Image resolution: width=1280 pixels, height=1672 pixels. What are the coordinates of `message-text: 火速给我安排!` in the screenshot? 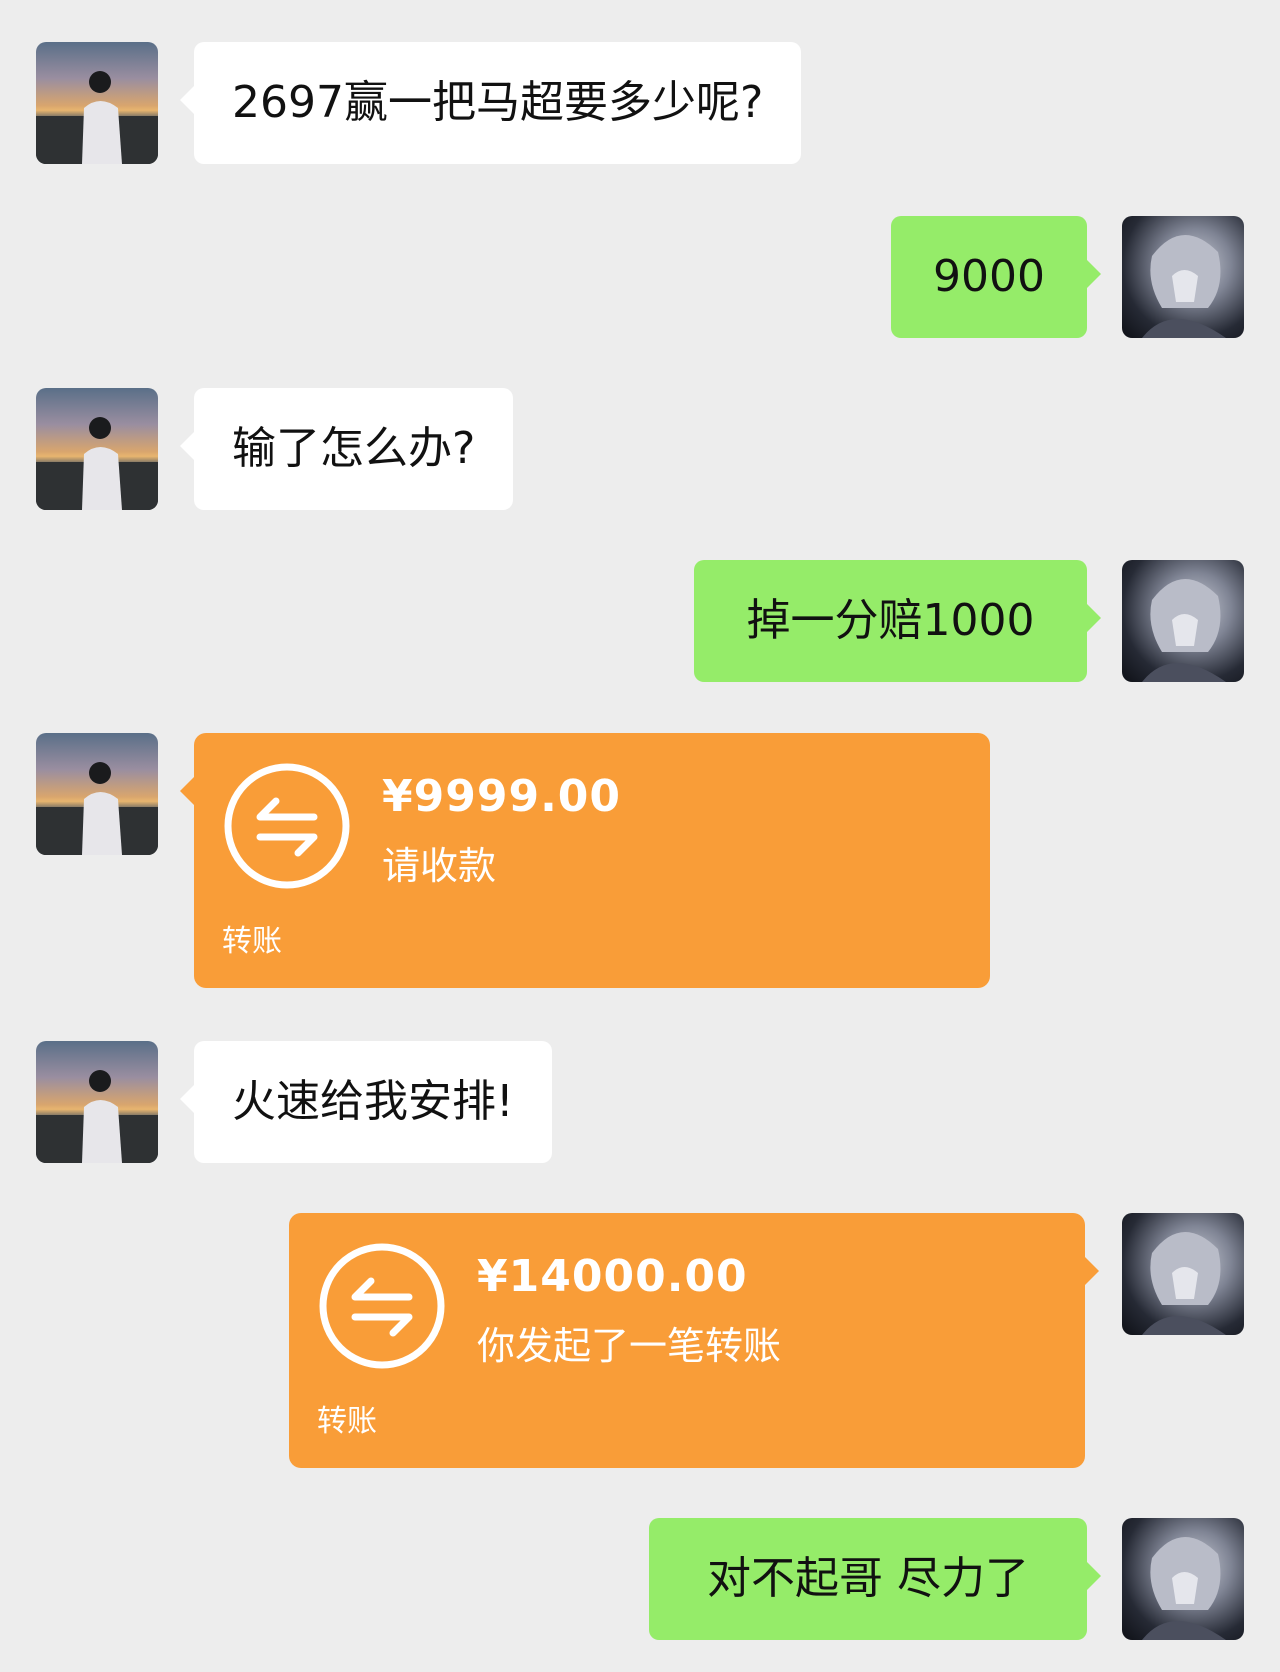 It's located at (373, 1101).